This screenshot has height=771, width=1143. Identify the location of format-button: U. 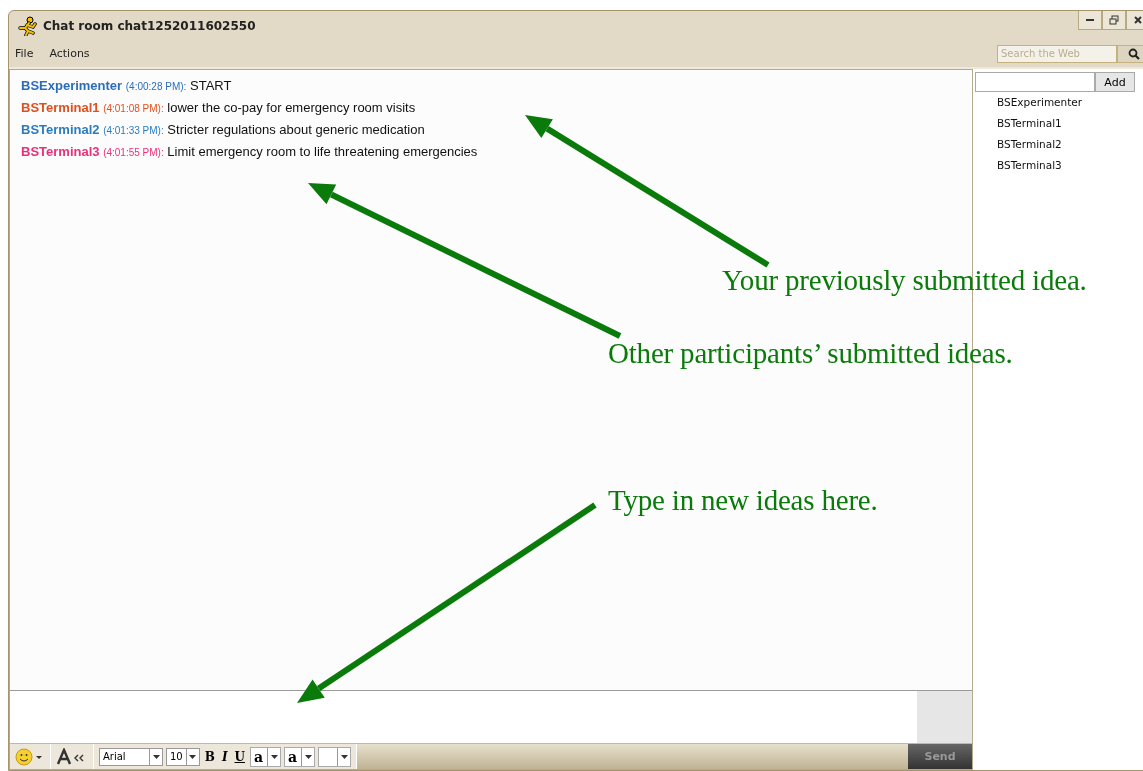
(239, 756).